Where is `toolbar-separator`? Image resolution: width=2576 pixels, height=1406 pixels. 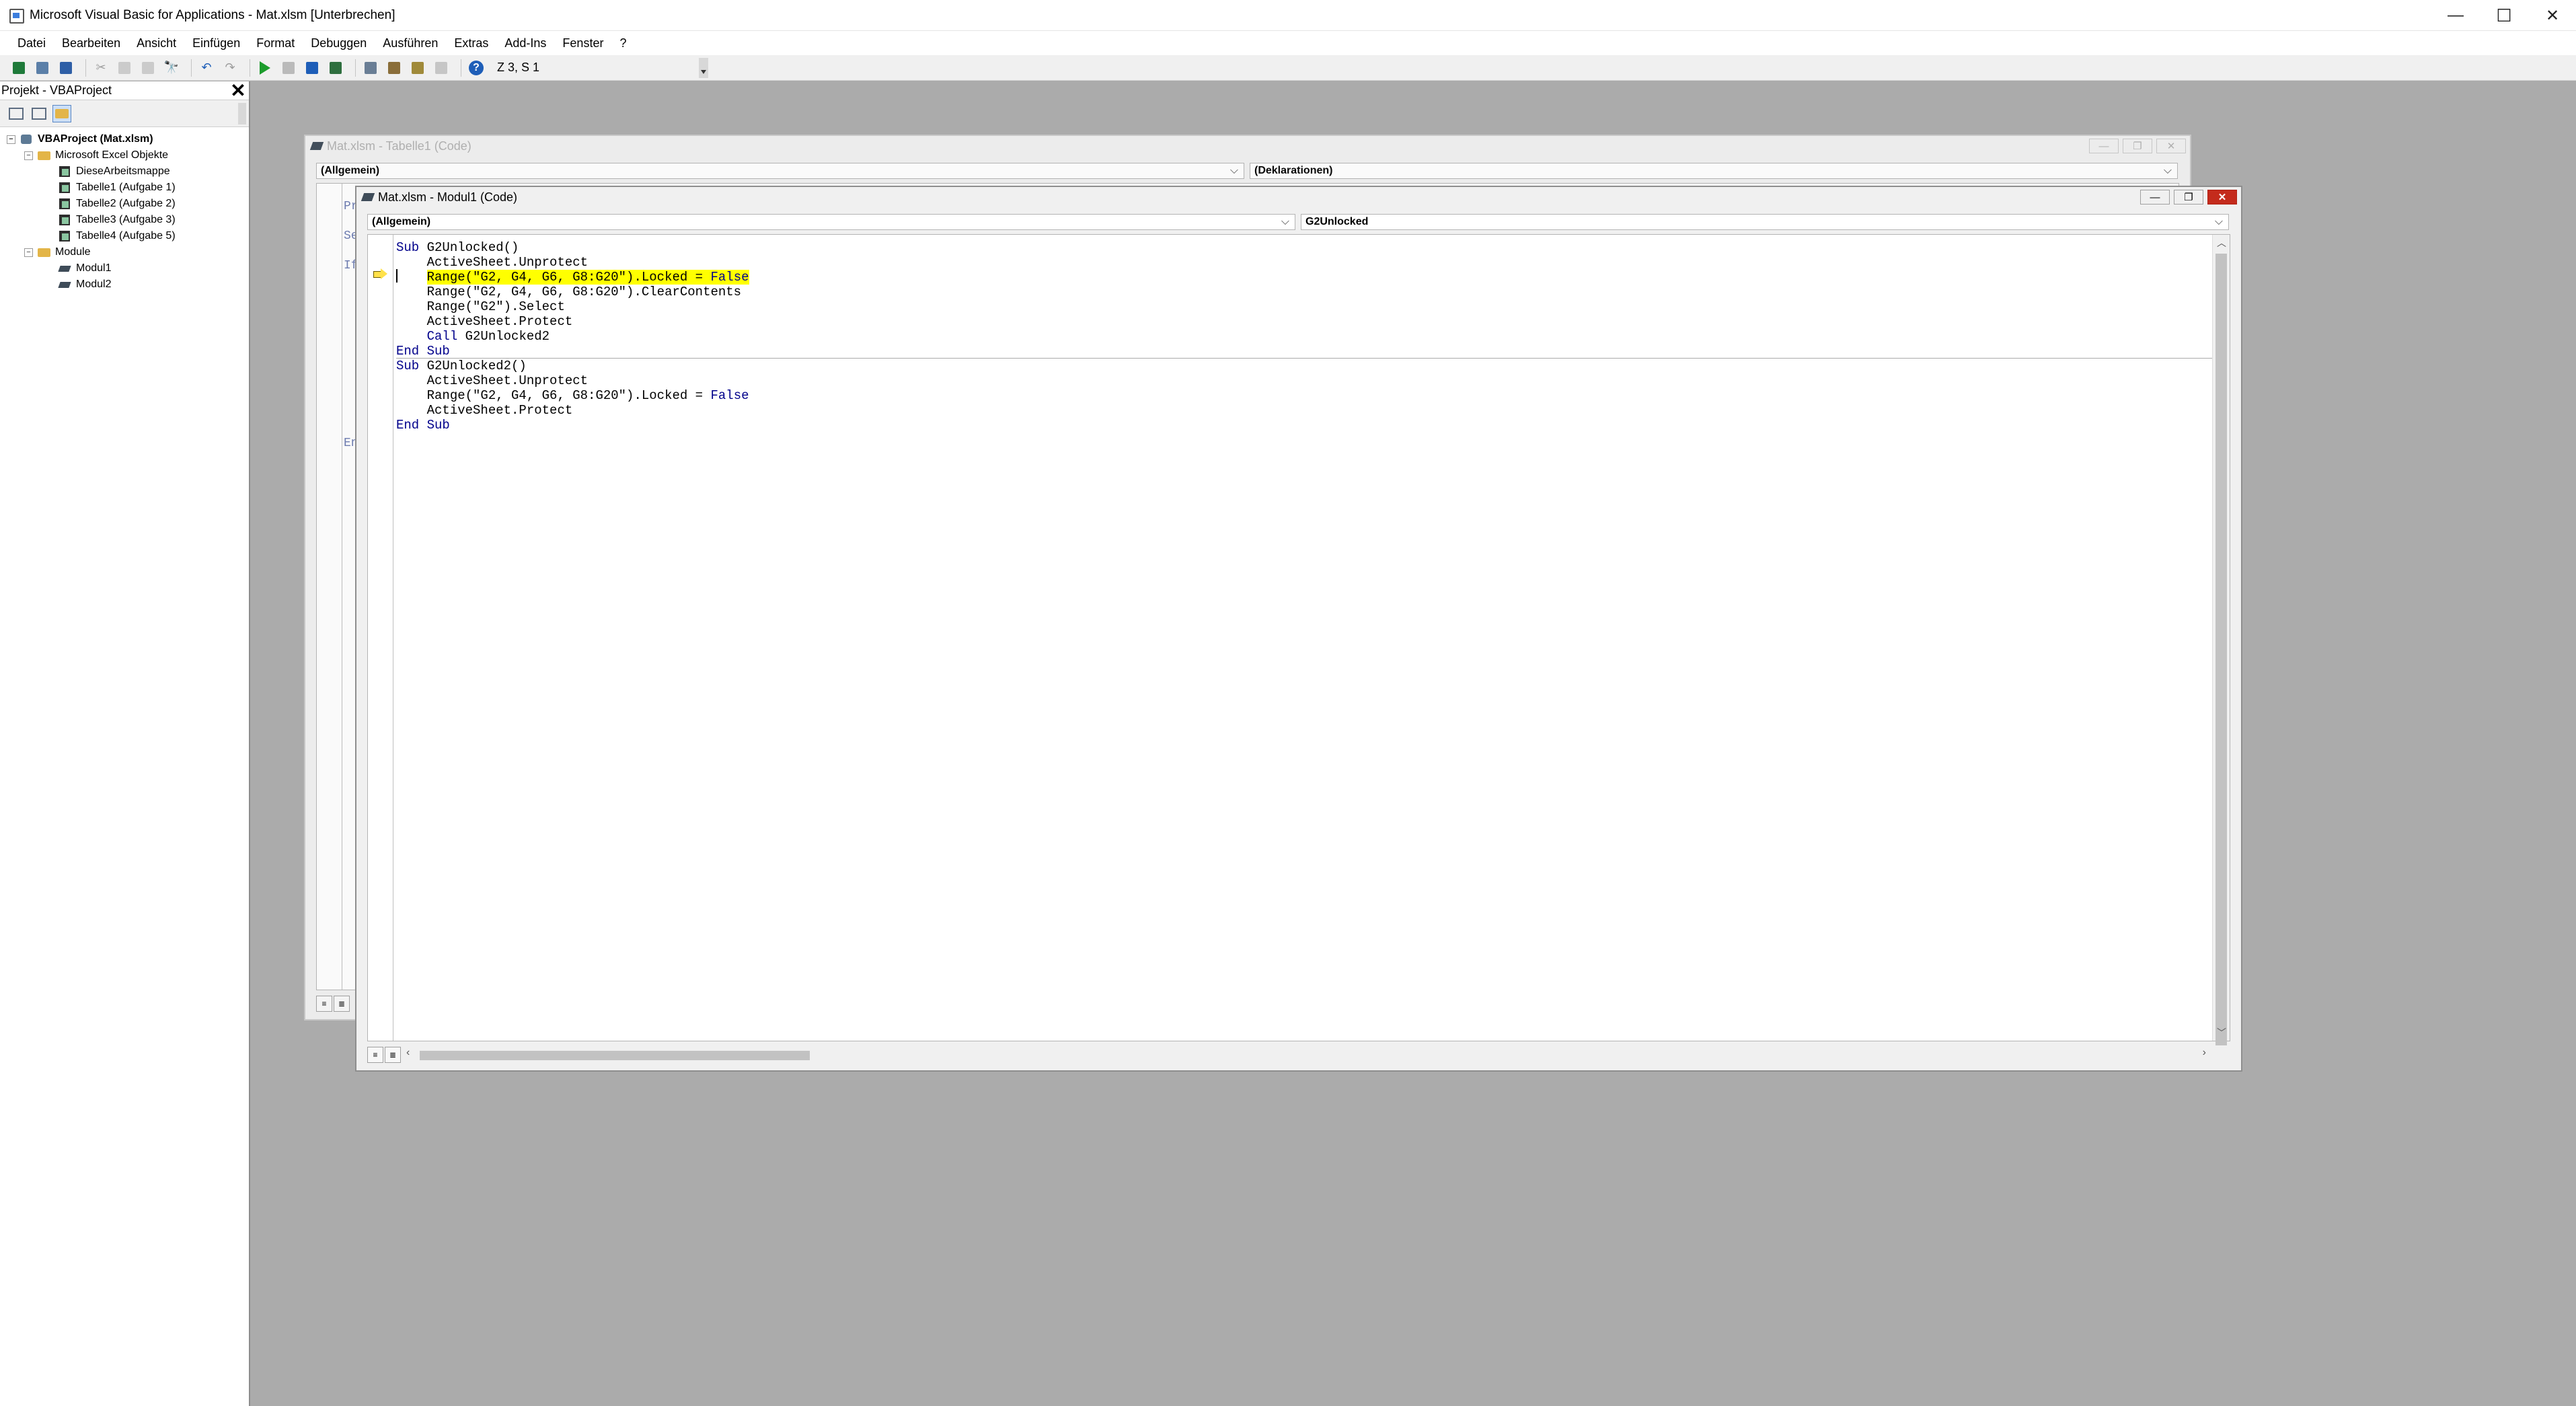 toolbar-separator is located at coordinates (85, 68).